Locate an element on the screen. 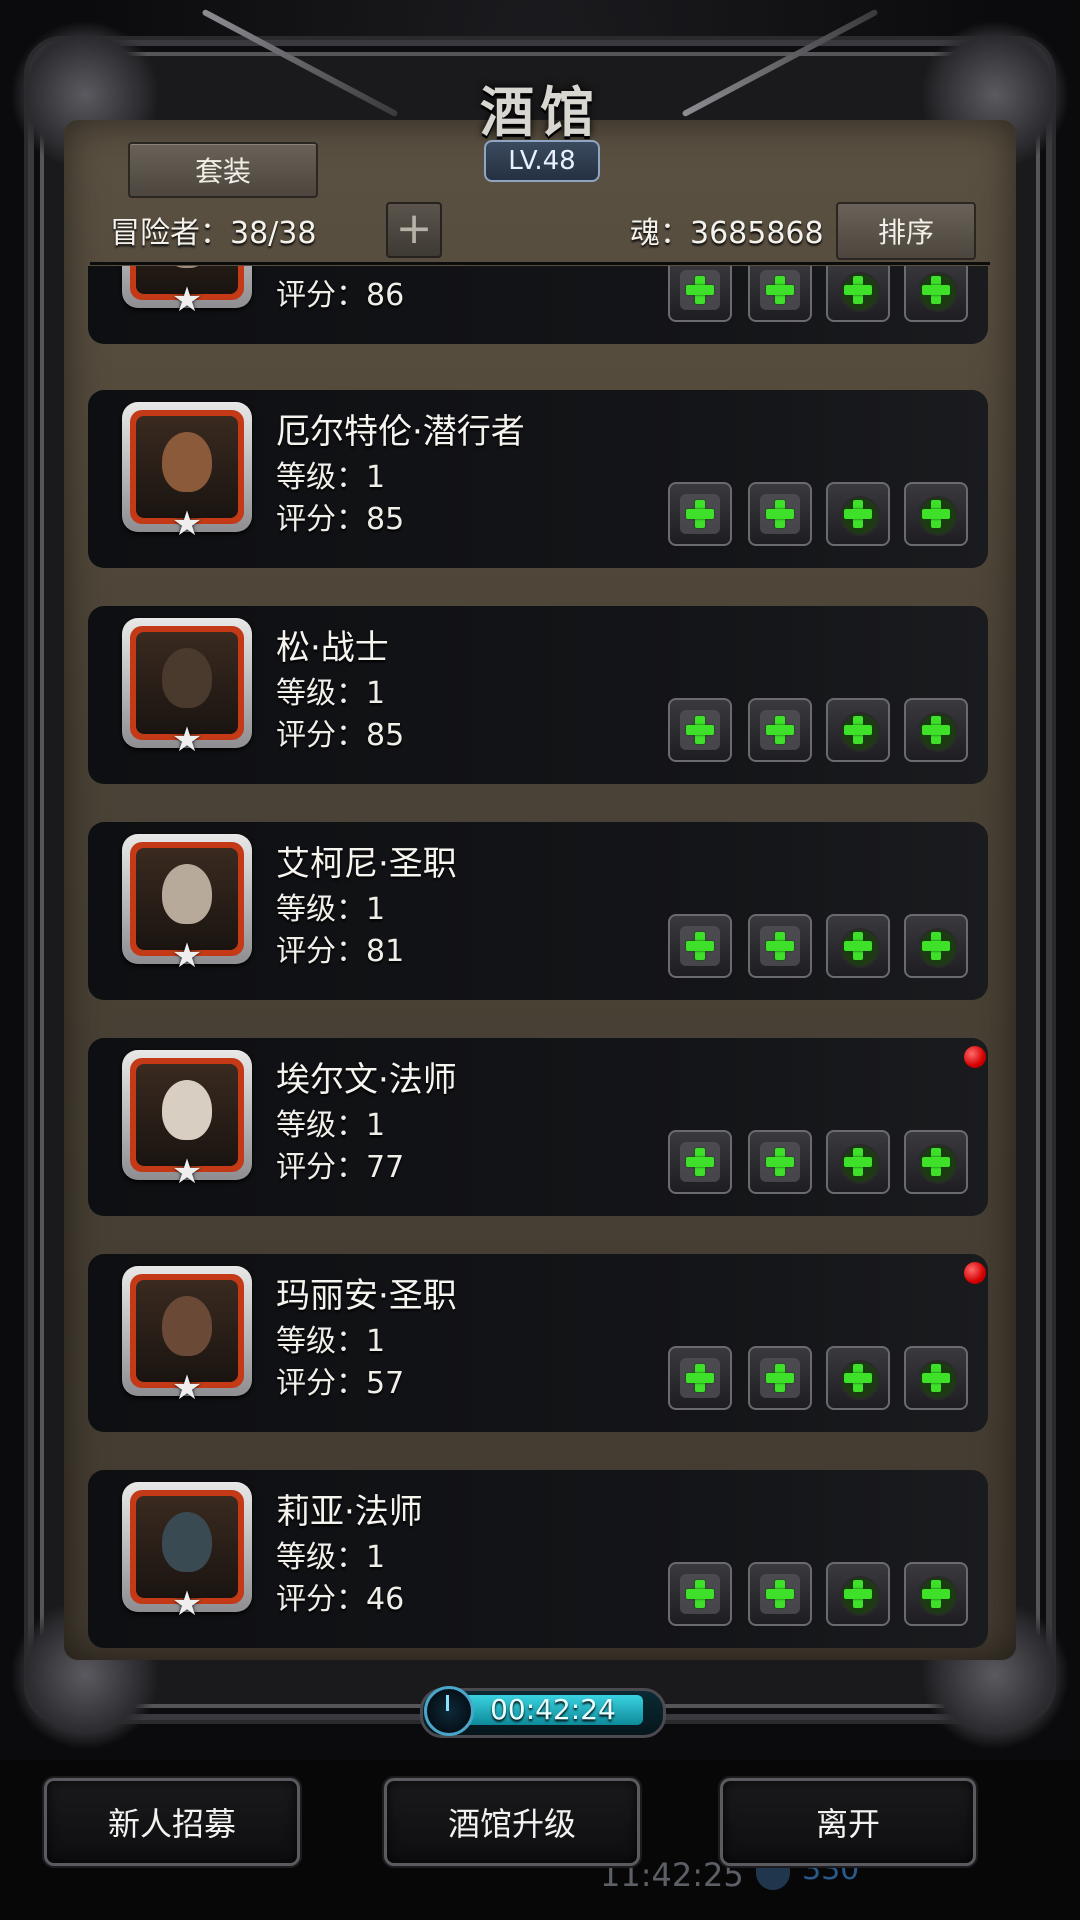 The height and width of the screenshot is (1920, 1080). recruit-button: 新人招募 is located at coordinates (172, 1822).